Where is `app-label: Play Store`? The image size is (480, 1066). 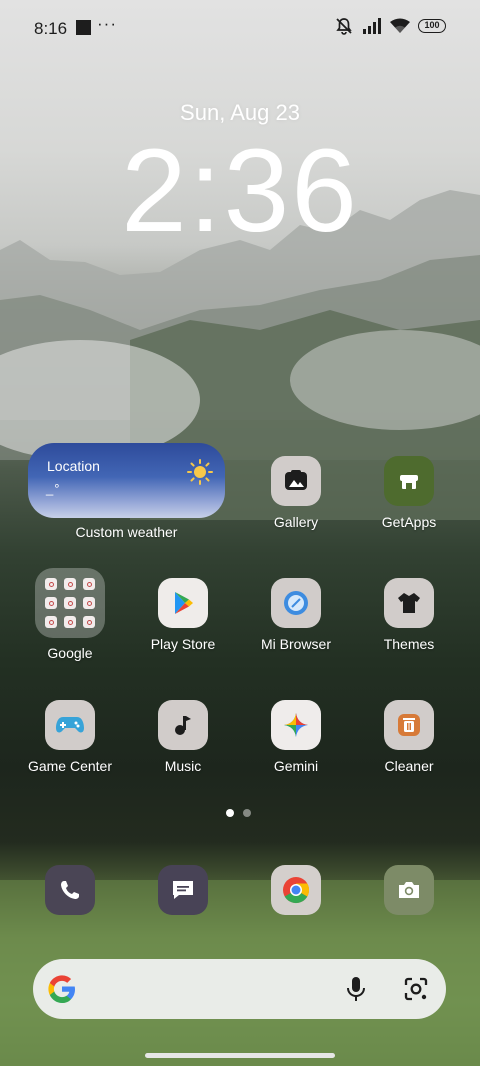 app-label: Play Store is located at coordinates (183, 644).